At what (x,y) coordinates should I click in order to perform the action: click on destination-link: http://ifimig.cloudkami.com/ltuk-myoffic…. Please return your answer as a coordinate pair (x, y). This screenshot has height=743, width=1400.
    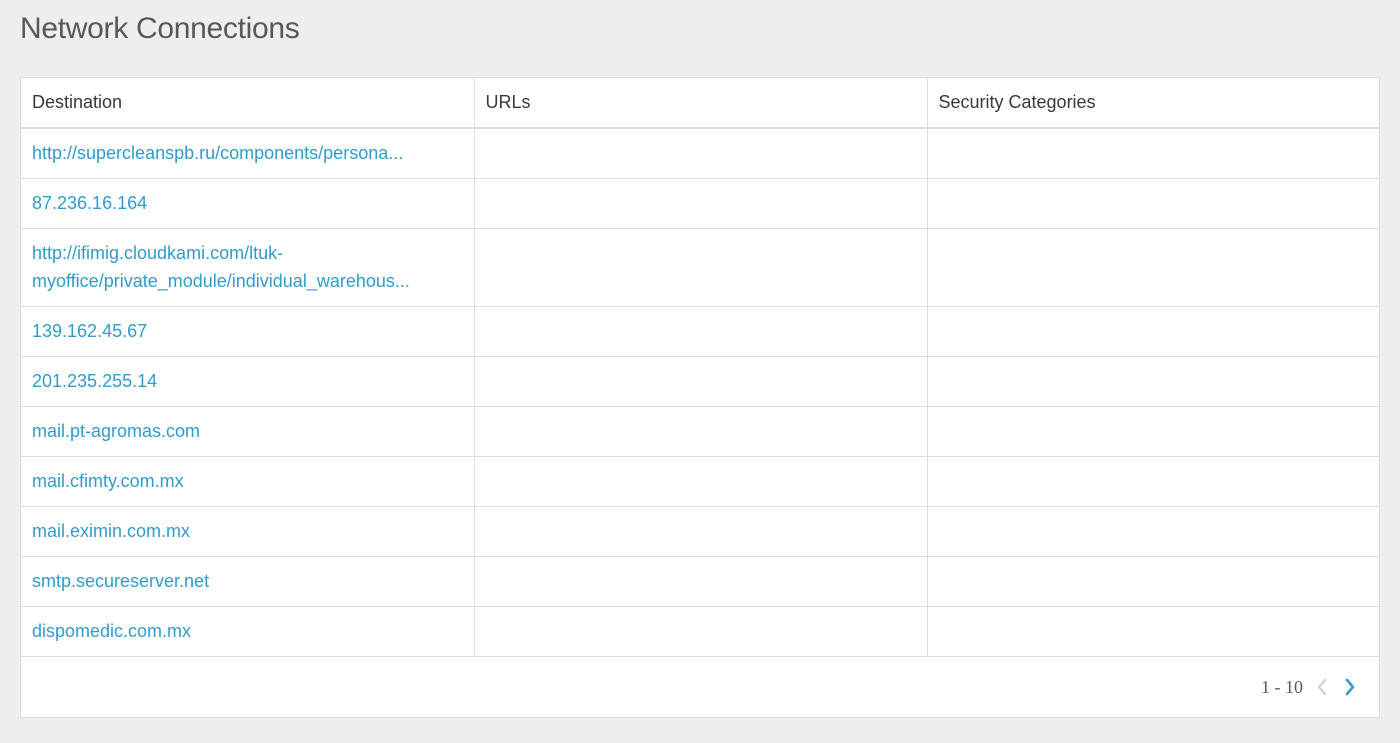
    Looking at the image, I should click on (247, 267).